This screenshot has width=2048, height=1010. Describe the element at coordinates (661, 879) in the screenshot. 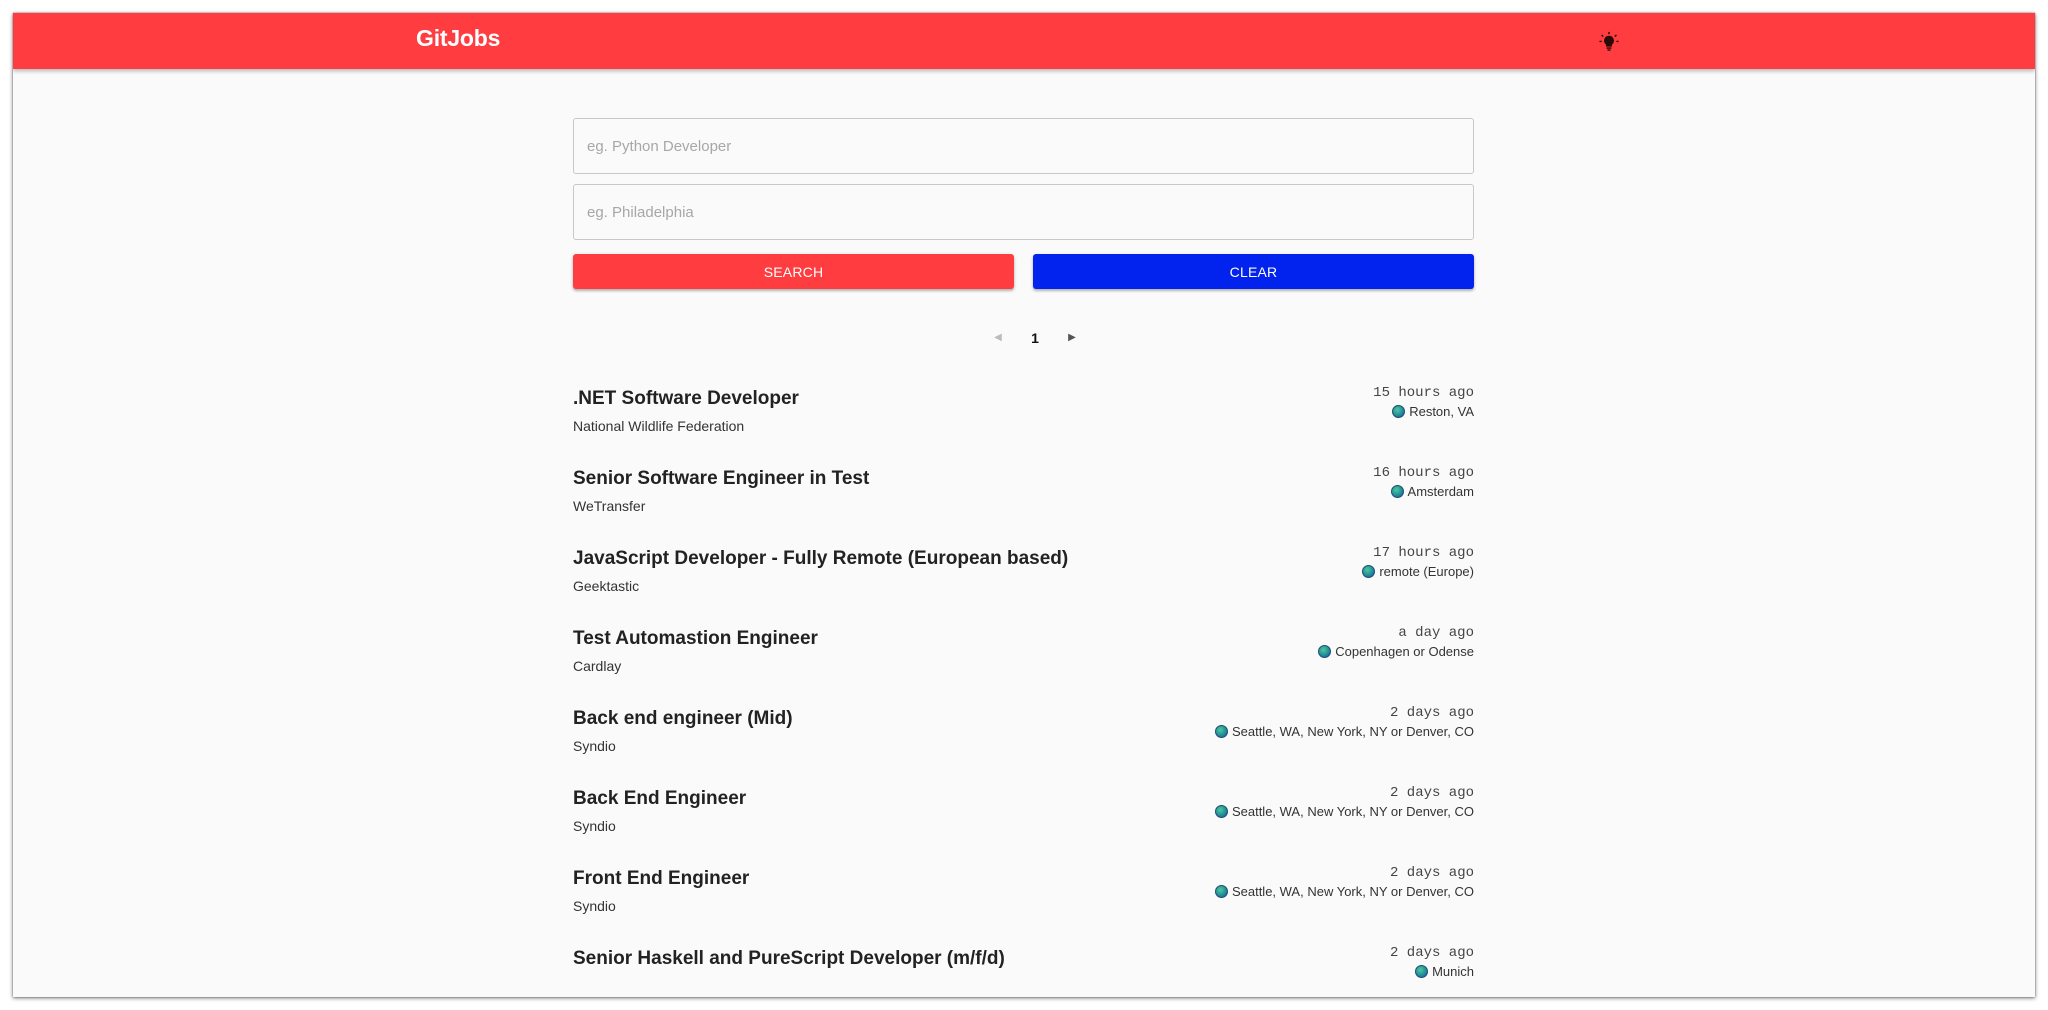

I see `job-title: Front End Engineer` at that location.